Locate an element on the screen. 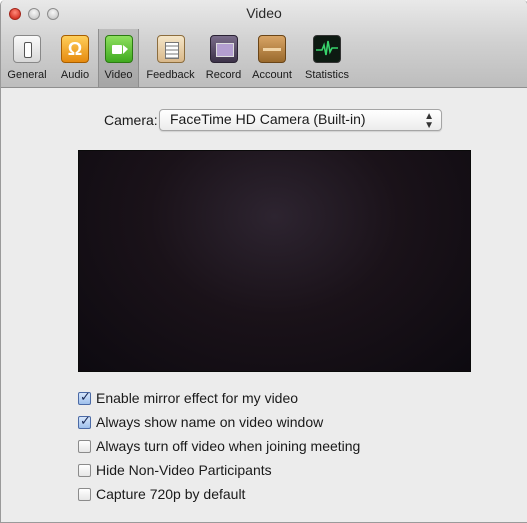 This screenshot has width=527, height=523. toolbar-feedback-label: Feedback is located at coordinates (170, 75).